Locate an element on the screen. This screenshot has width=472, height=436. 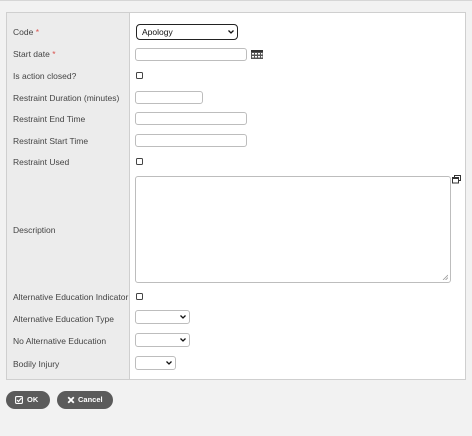
no-alt-education-label: No Alternative Education is located at coordinates (60, 341).